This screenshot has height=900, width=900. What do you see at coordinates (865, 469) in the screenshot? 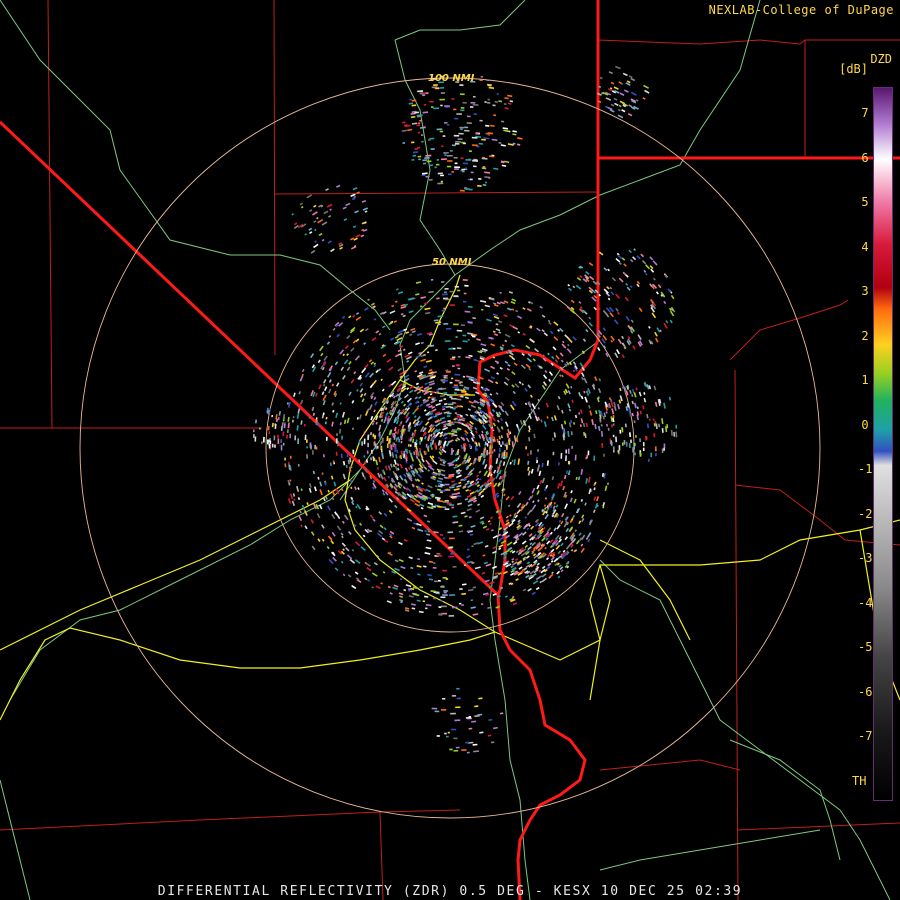
I see `legend-tick: -1` at bounding box center [865, 469].